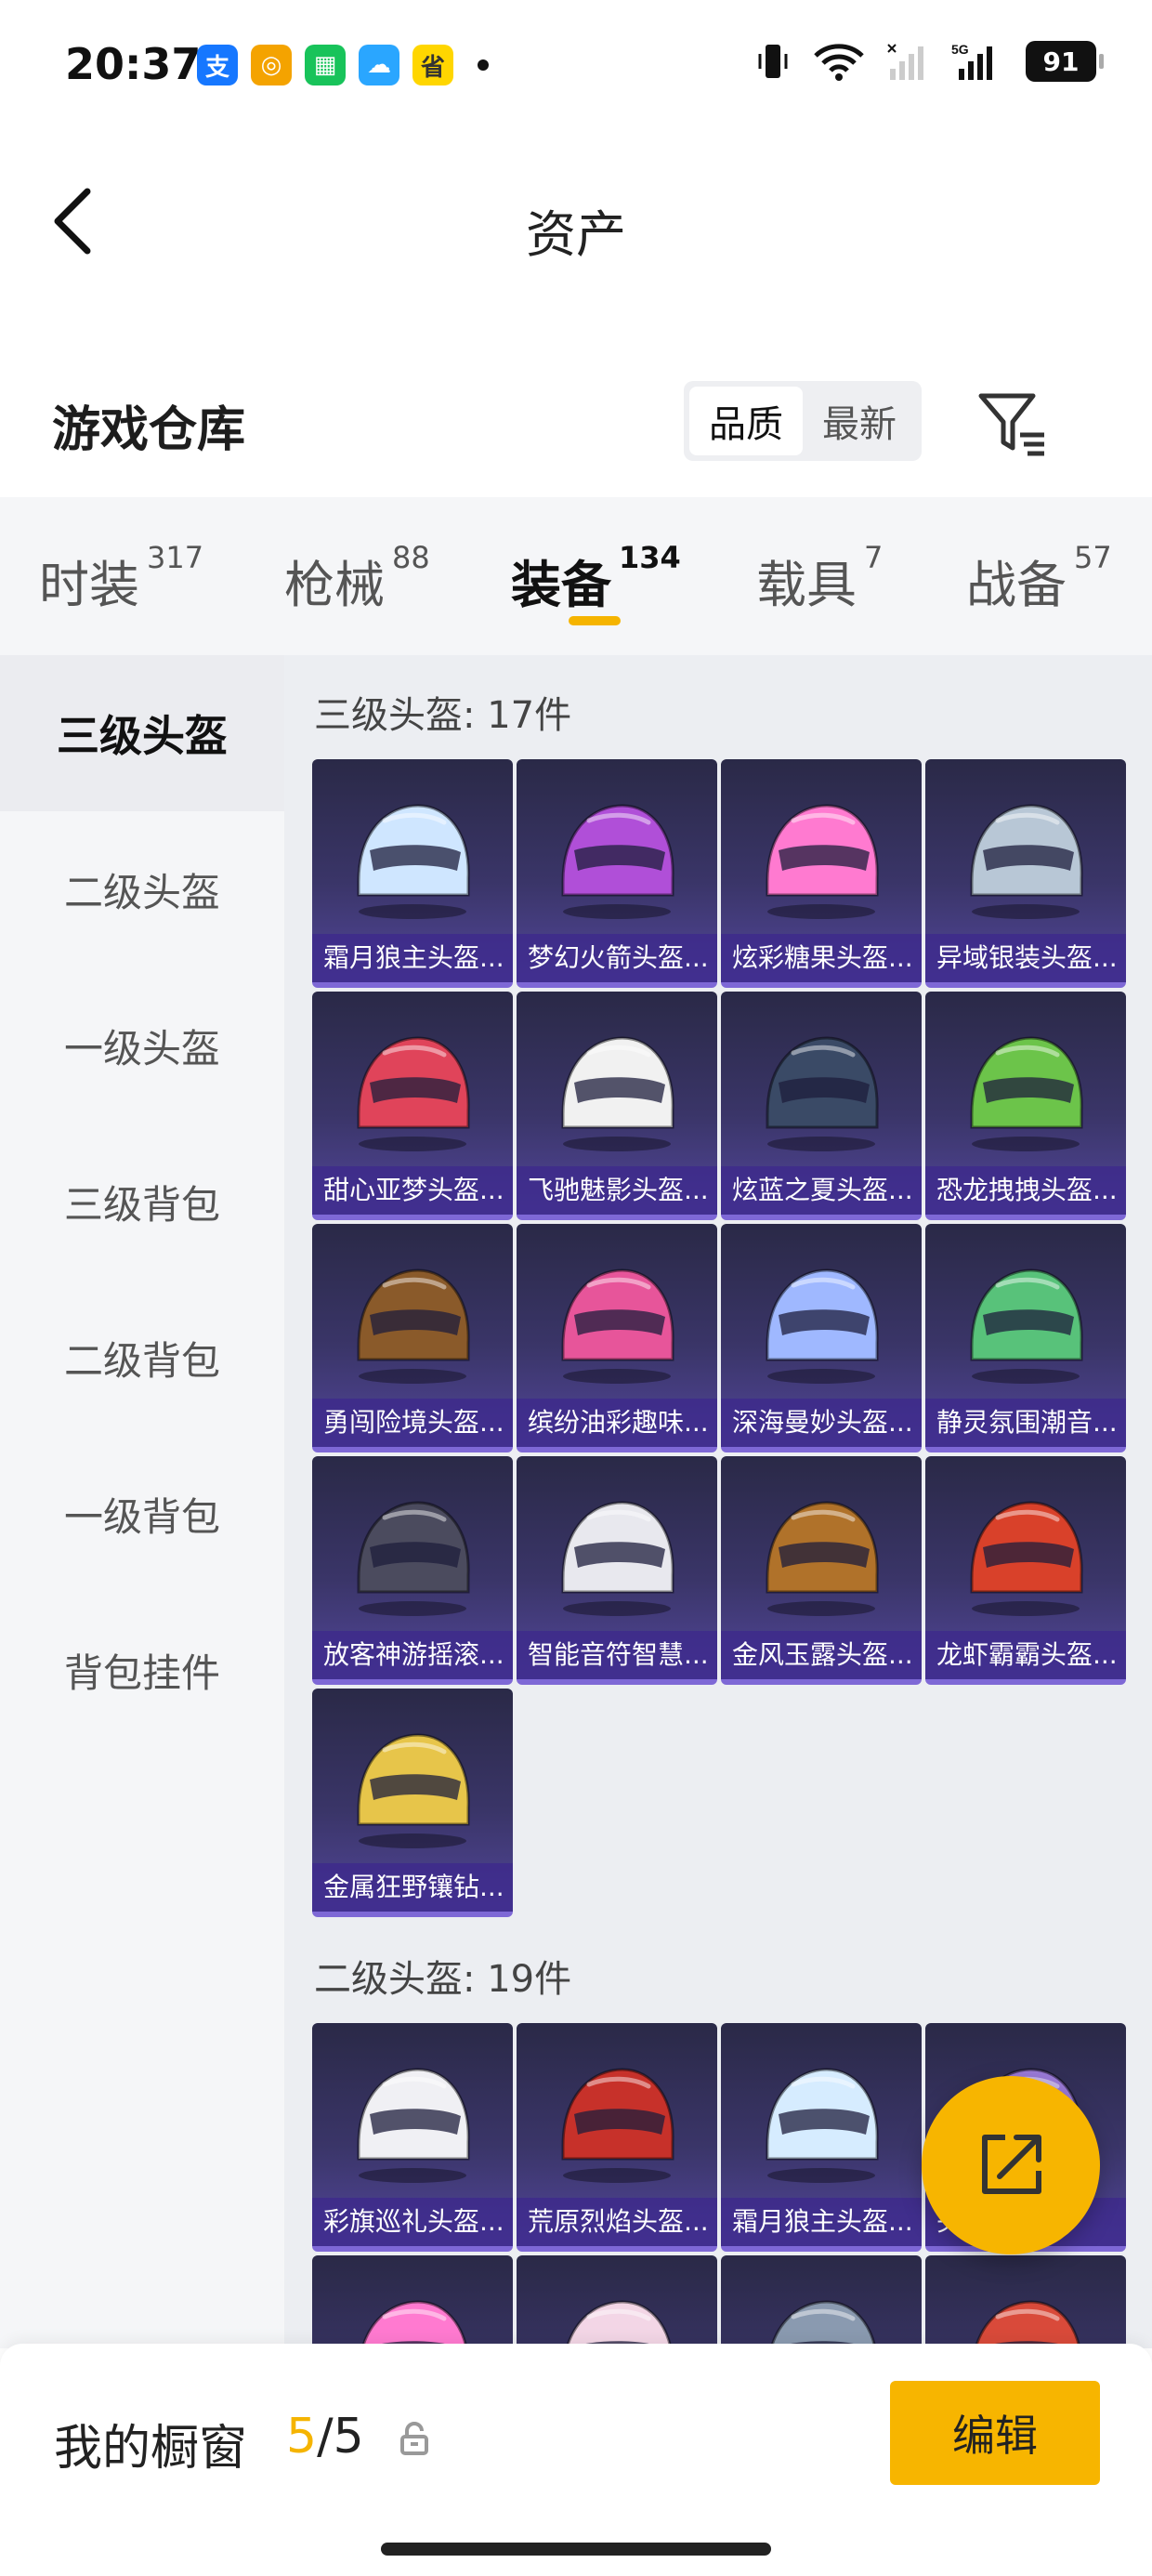 This screenshot has height=2576, width=1152. What do you see at coordinates (121, 578) in the screenshot?
I see `tab-fashion: 时装 317` at bounding box center [121, 578].